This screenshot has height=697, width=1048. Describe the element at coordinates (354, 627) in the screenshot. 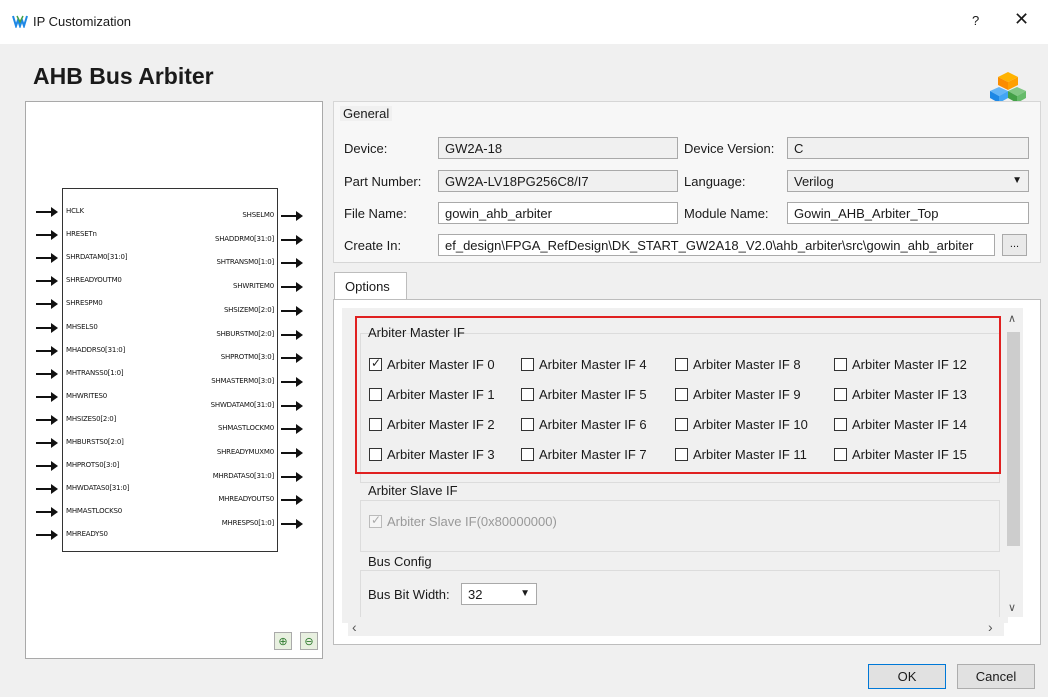

I see `scroll-left-icon: ‹` at that location.